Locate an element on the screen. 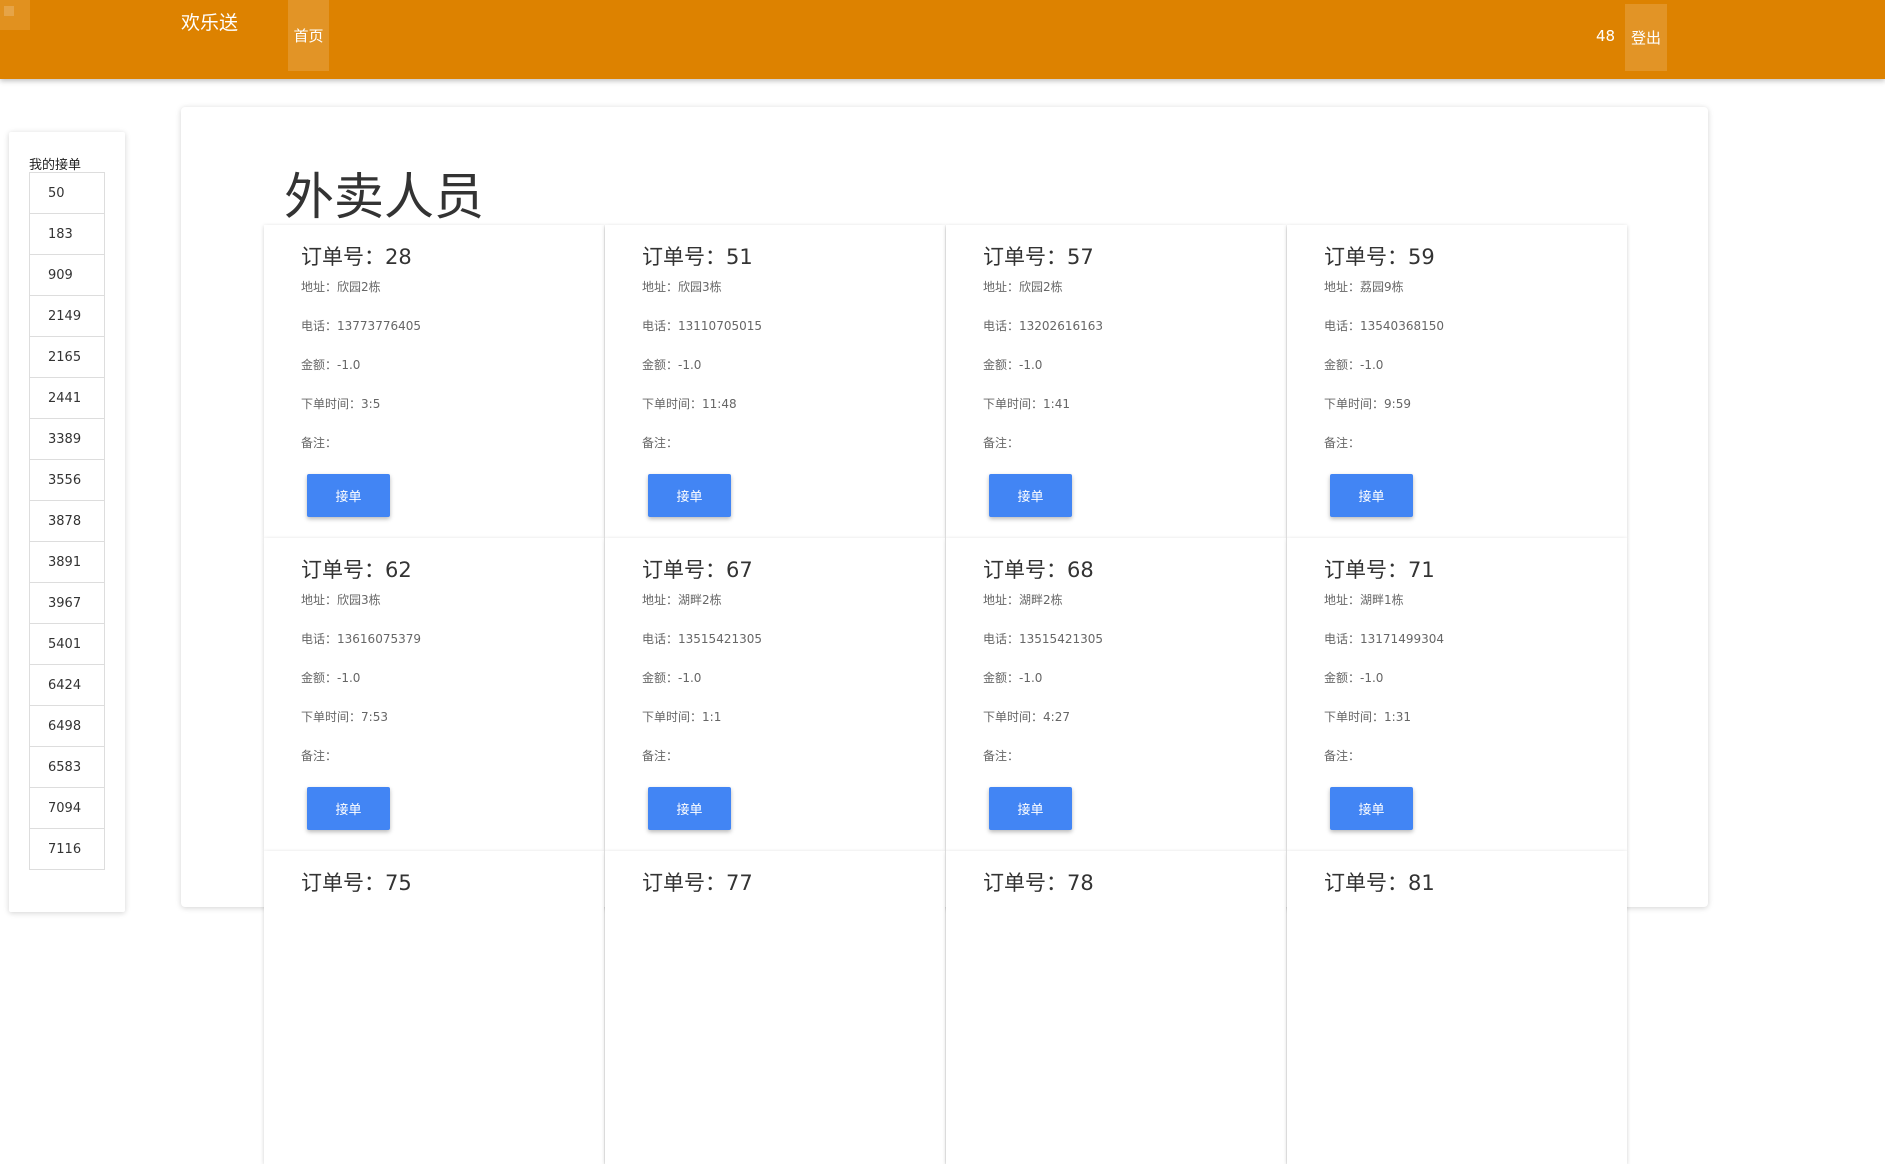 The image size is (1885, 1164). sidebar-order-item: 3891 is located at coordinates (67, 562).